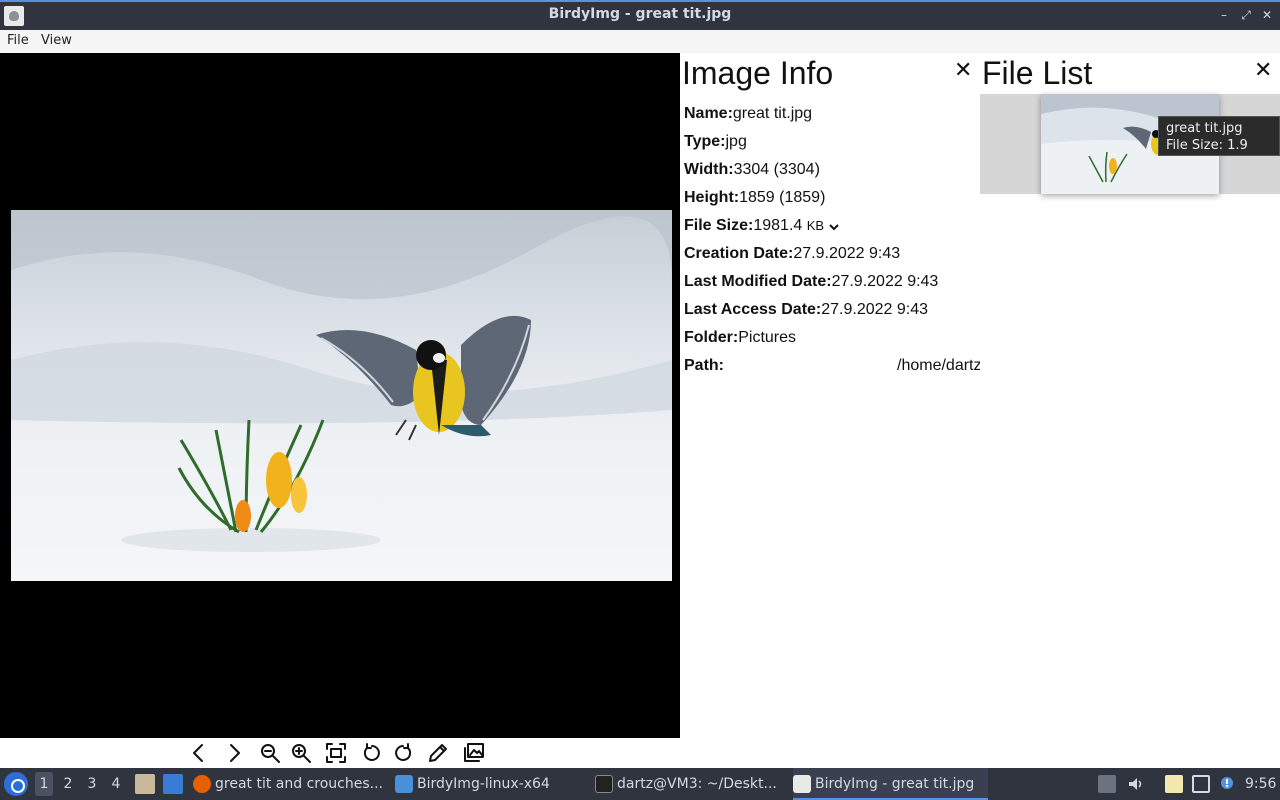 Image resolution: width=1280 pixels, height=800 pixels. I want to click on thumbnail-tooltip: great tit.jpg File Size: 1.9 MB, so click(1219, 143).